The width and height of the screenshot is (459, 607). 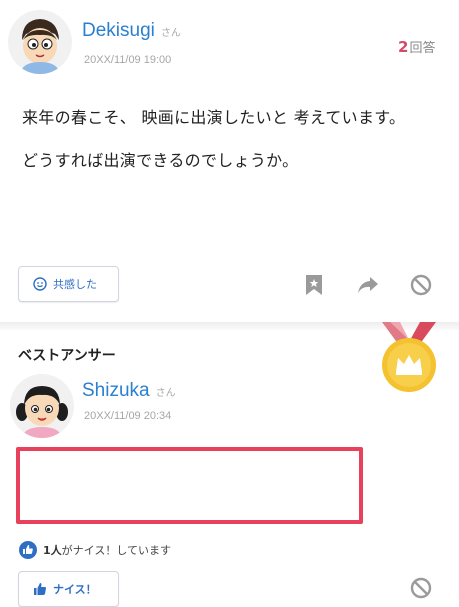 I want to click on question-honorific: さん, so click(x=170, y=33).